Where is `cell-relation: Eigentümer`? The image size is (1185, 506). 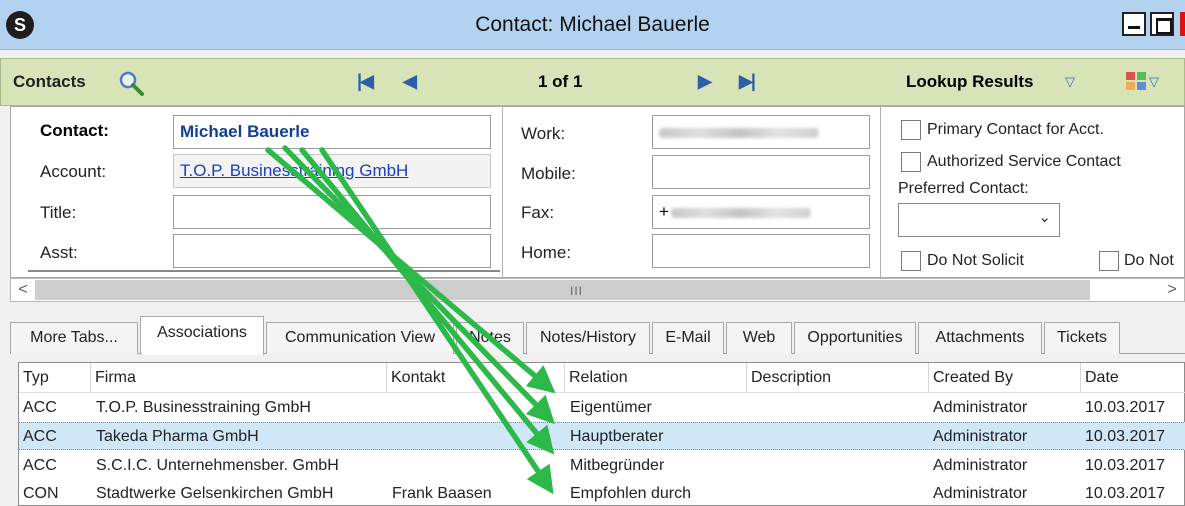 cell-relation: Eigentümer is located at coordinates (611, 407).